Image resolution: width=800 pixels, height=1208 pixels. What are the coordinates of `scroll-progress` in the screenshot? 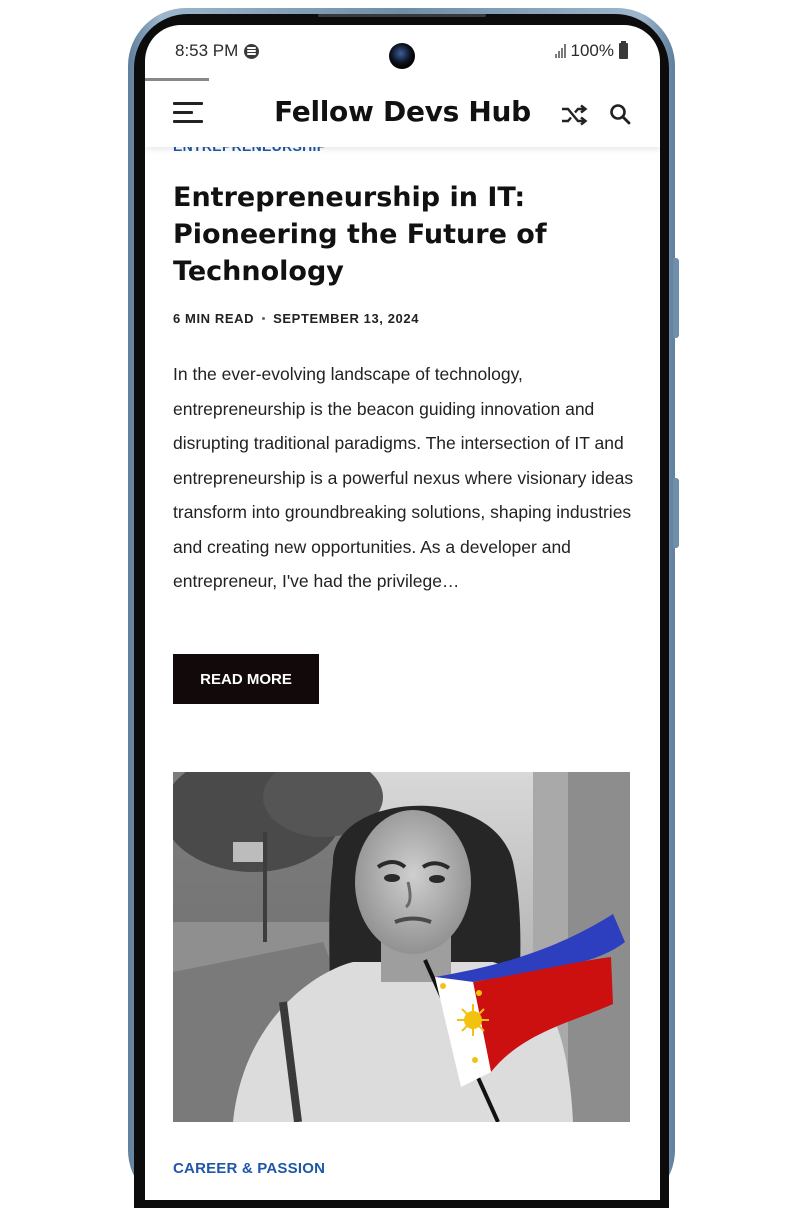 It's located at (177, 79).